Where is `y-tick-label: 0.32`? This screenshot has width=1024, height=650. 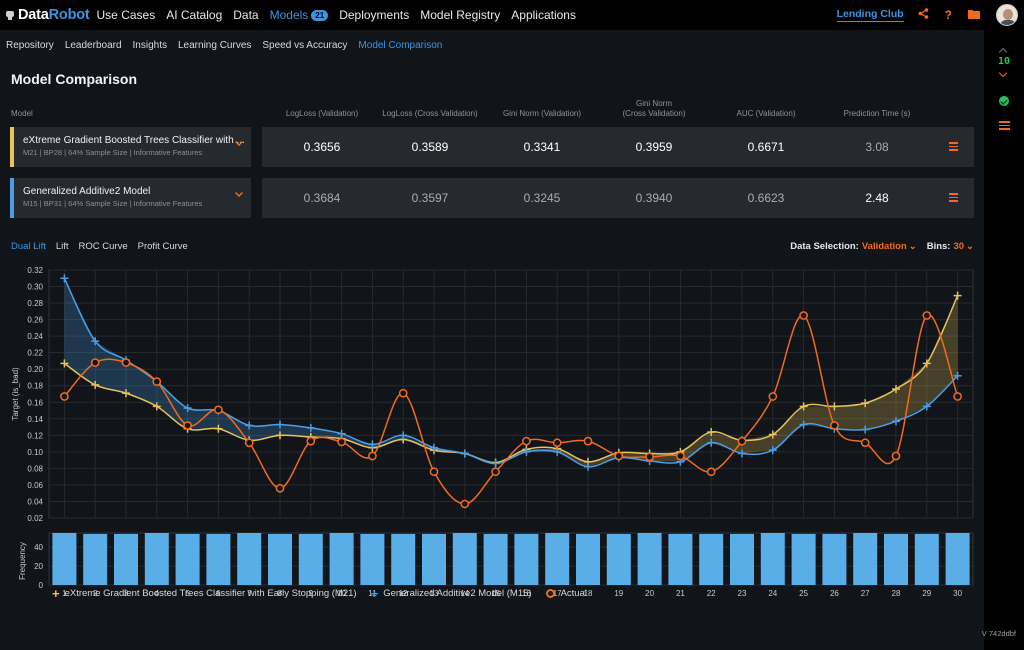
y-tick-label: 0.32 is located at coordinates (35, 270).